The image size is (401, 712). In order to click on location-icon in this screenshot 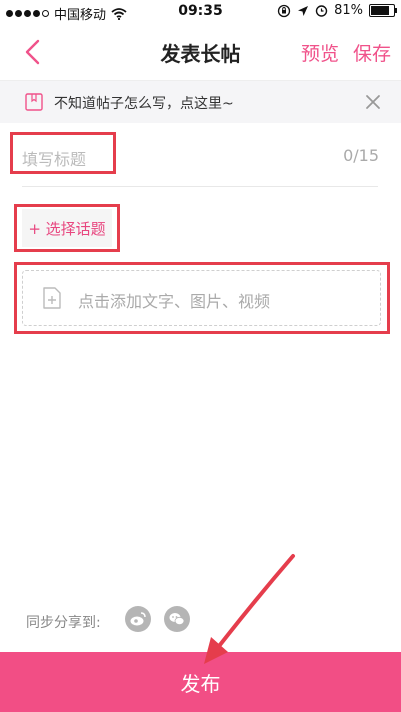, I will do `click(303, 10)`.